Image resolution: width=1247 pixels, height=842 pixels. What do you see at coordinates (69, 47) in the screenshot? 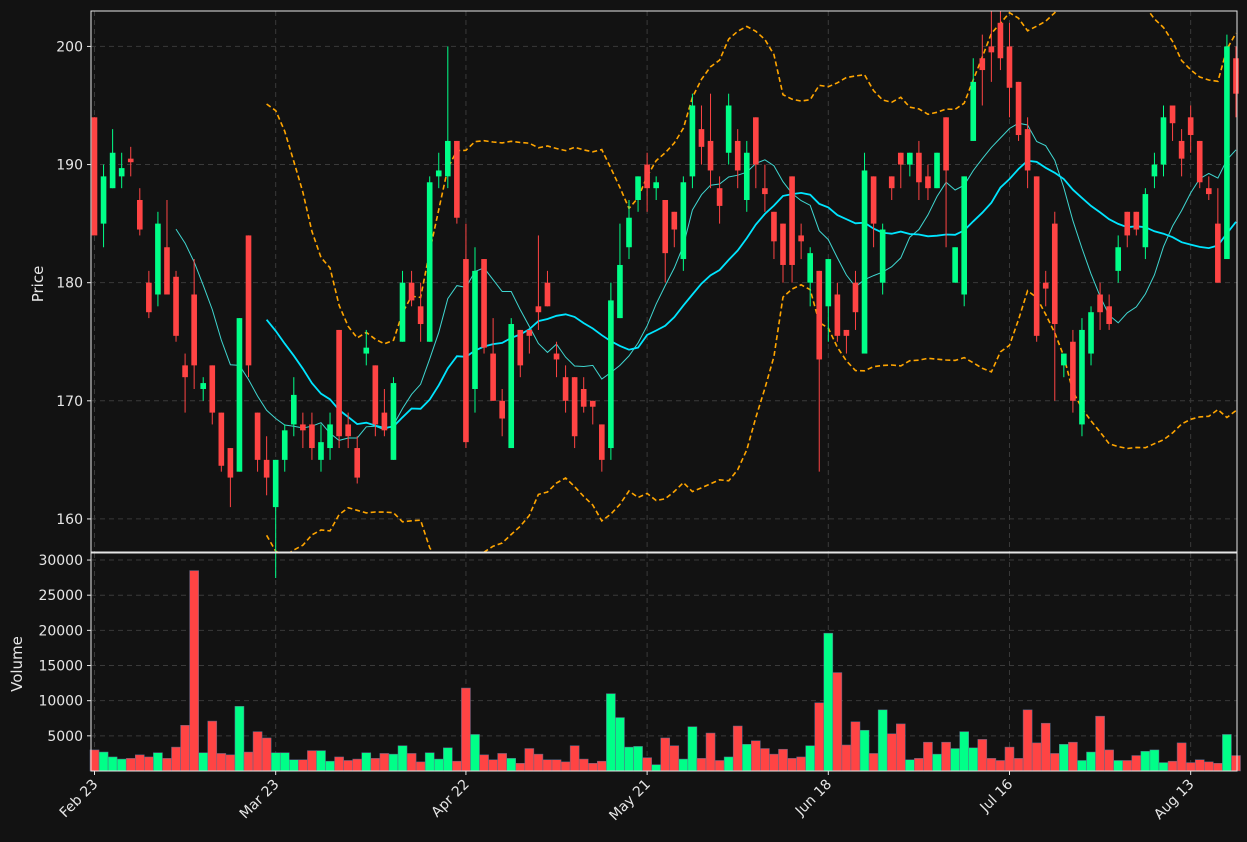
I see `price-tick-label: 200` at bounding box center [69, 47].